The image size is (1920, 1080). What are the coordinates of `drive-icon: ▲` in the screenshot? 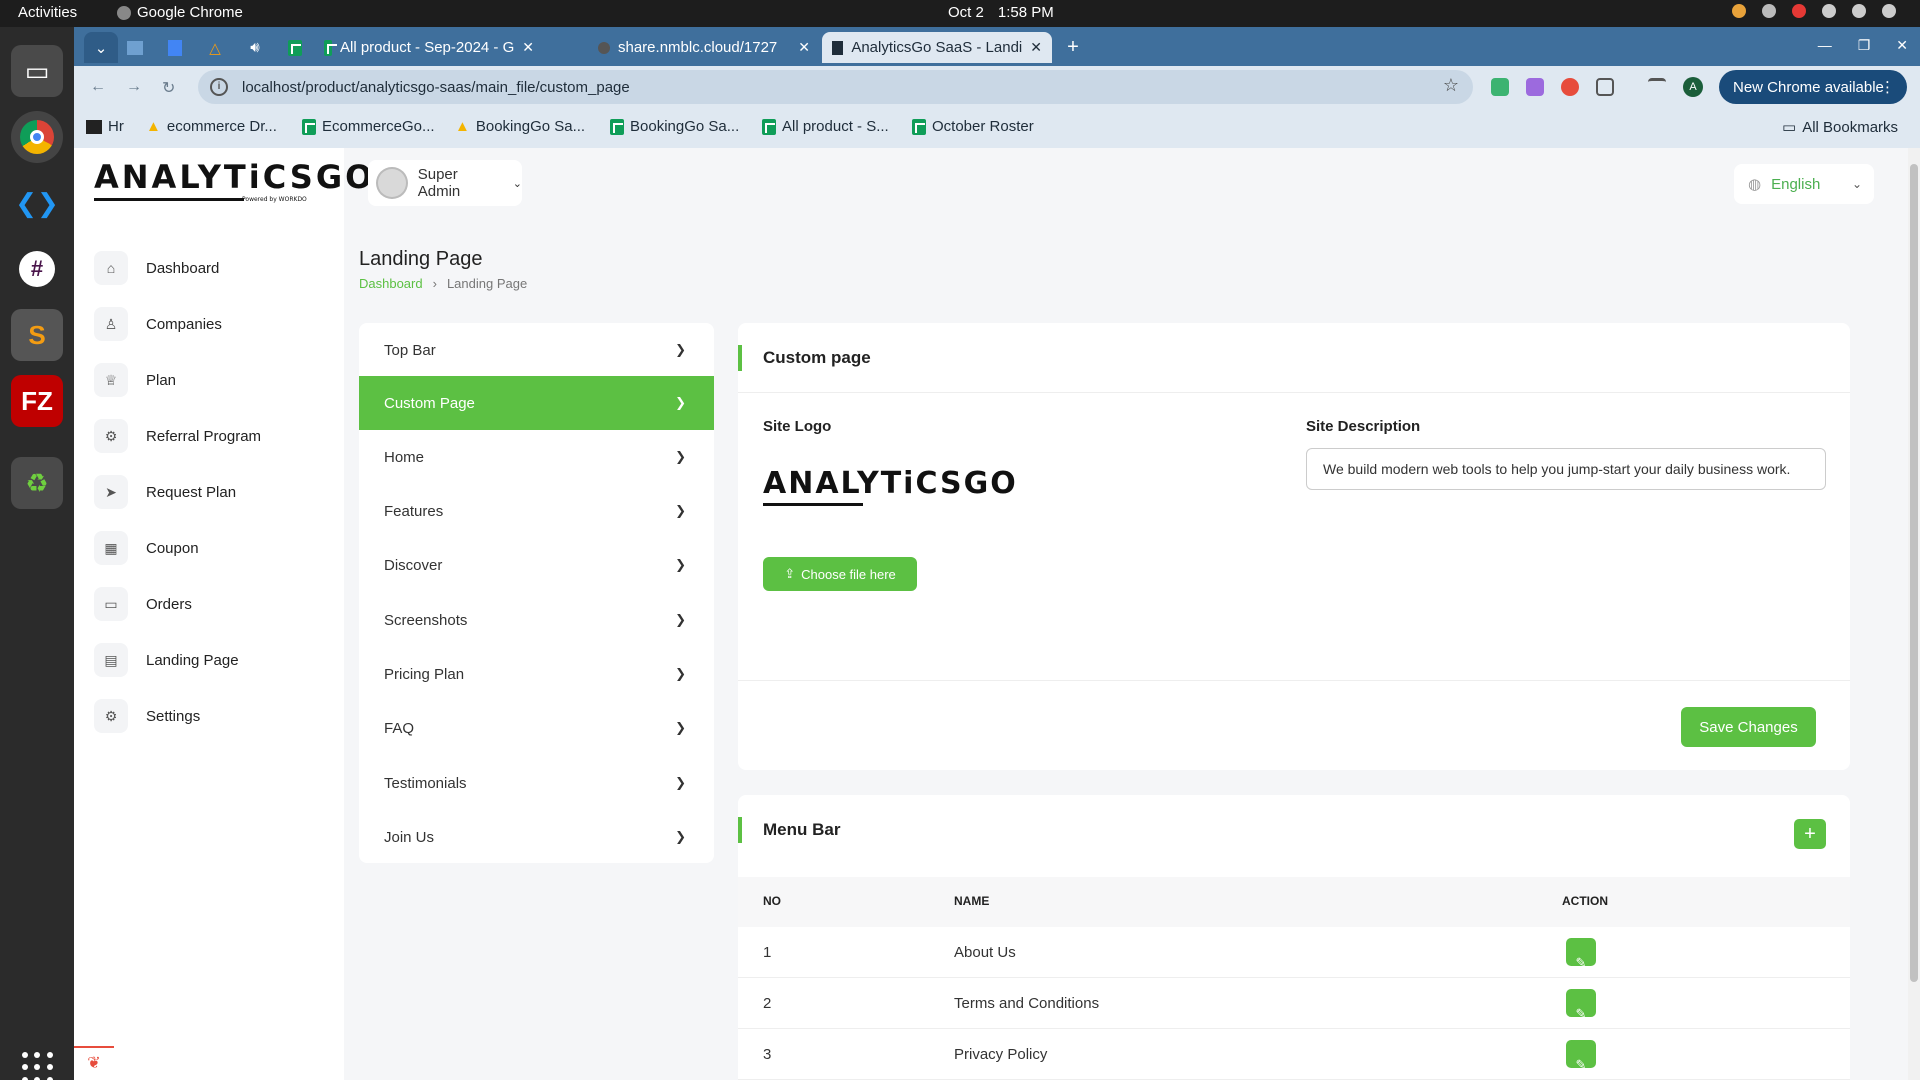 It's located at (462, 126).